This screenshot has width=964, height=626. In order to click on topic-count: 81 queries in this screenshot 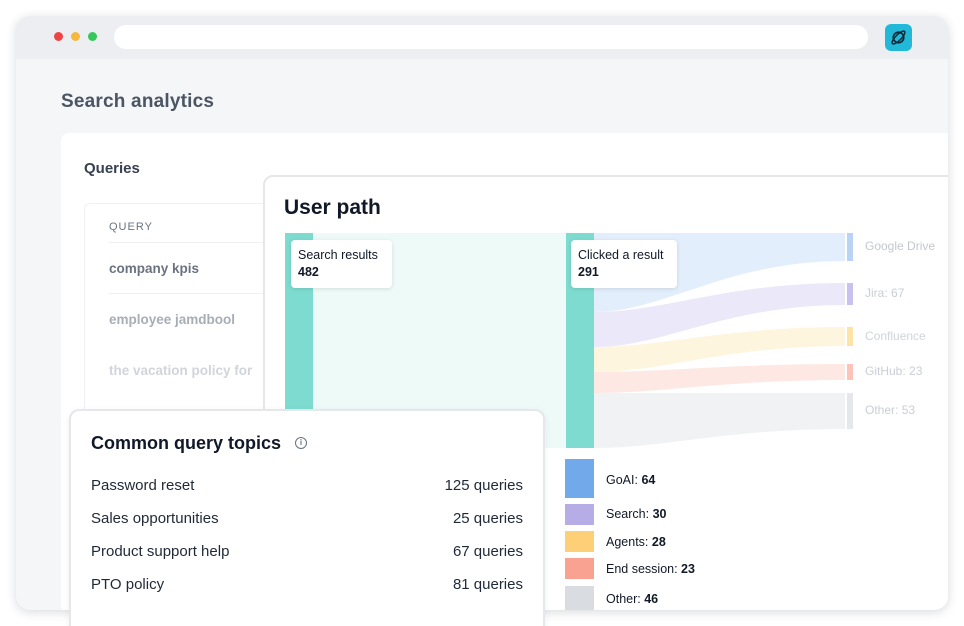, I will do `click(487, 584)`.